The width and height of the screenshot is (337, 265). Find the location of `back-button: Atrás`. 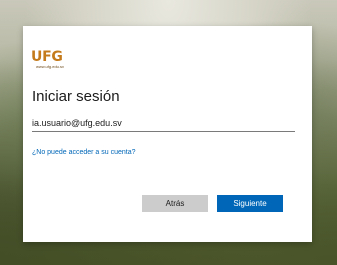

back-button: Atrás is located at coordinates (175, 203).